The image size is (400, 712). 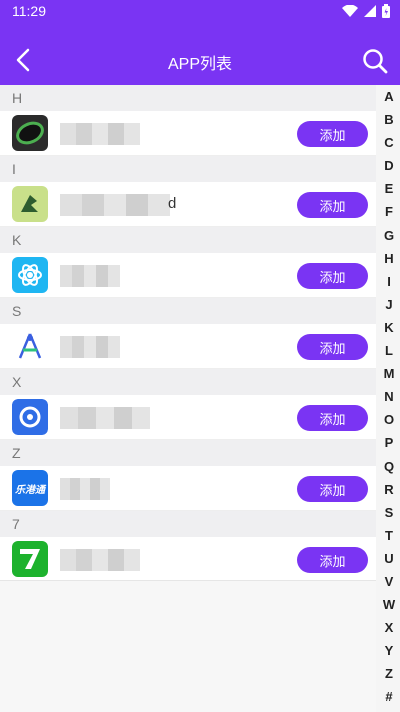 What do you see at coordinates (389, 258) in the screenshot?
I see `index-letter: H` at bounding box center [389, 258].